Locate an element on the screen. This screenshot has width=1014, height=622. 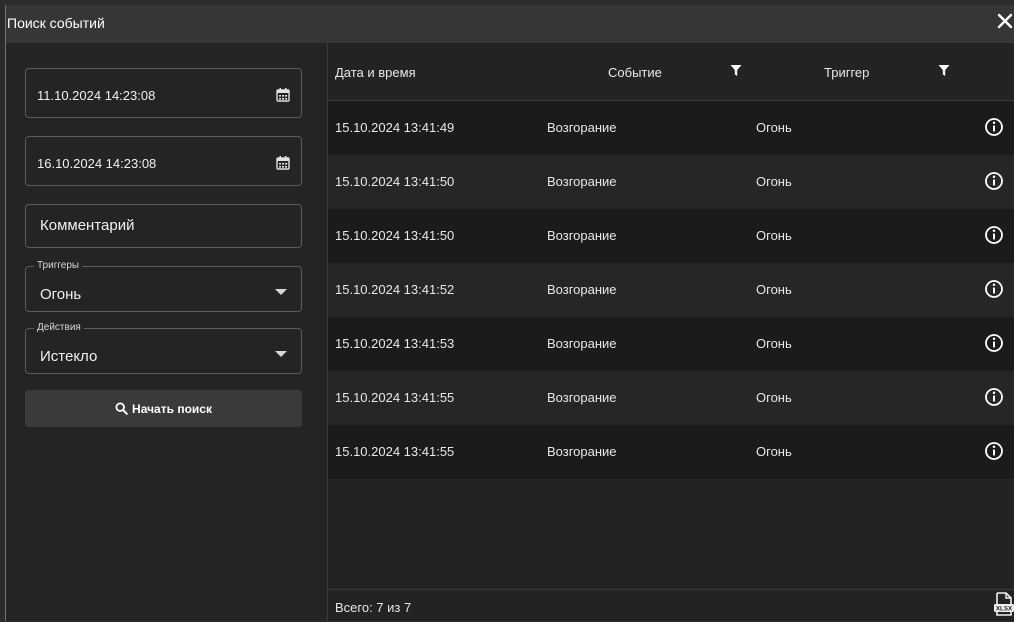
cell-date: 15.10.2024 13:41:52 is located at coordinates (395, 289).